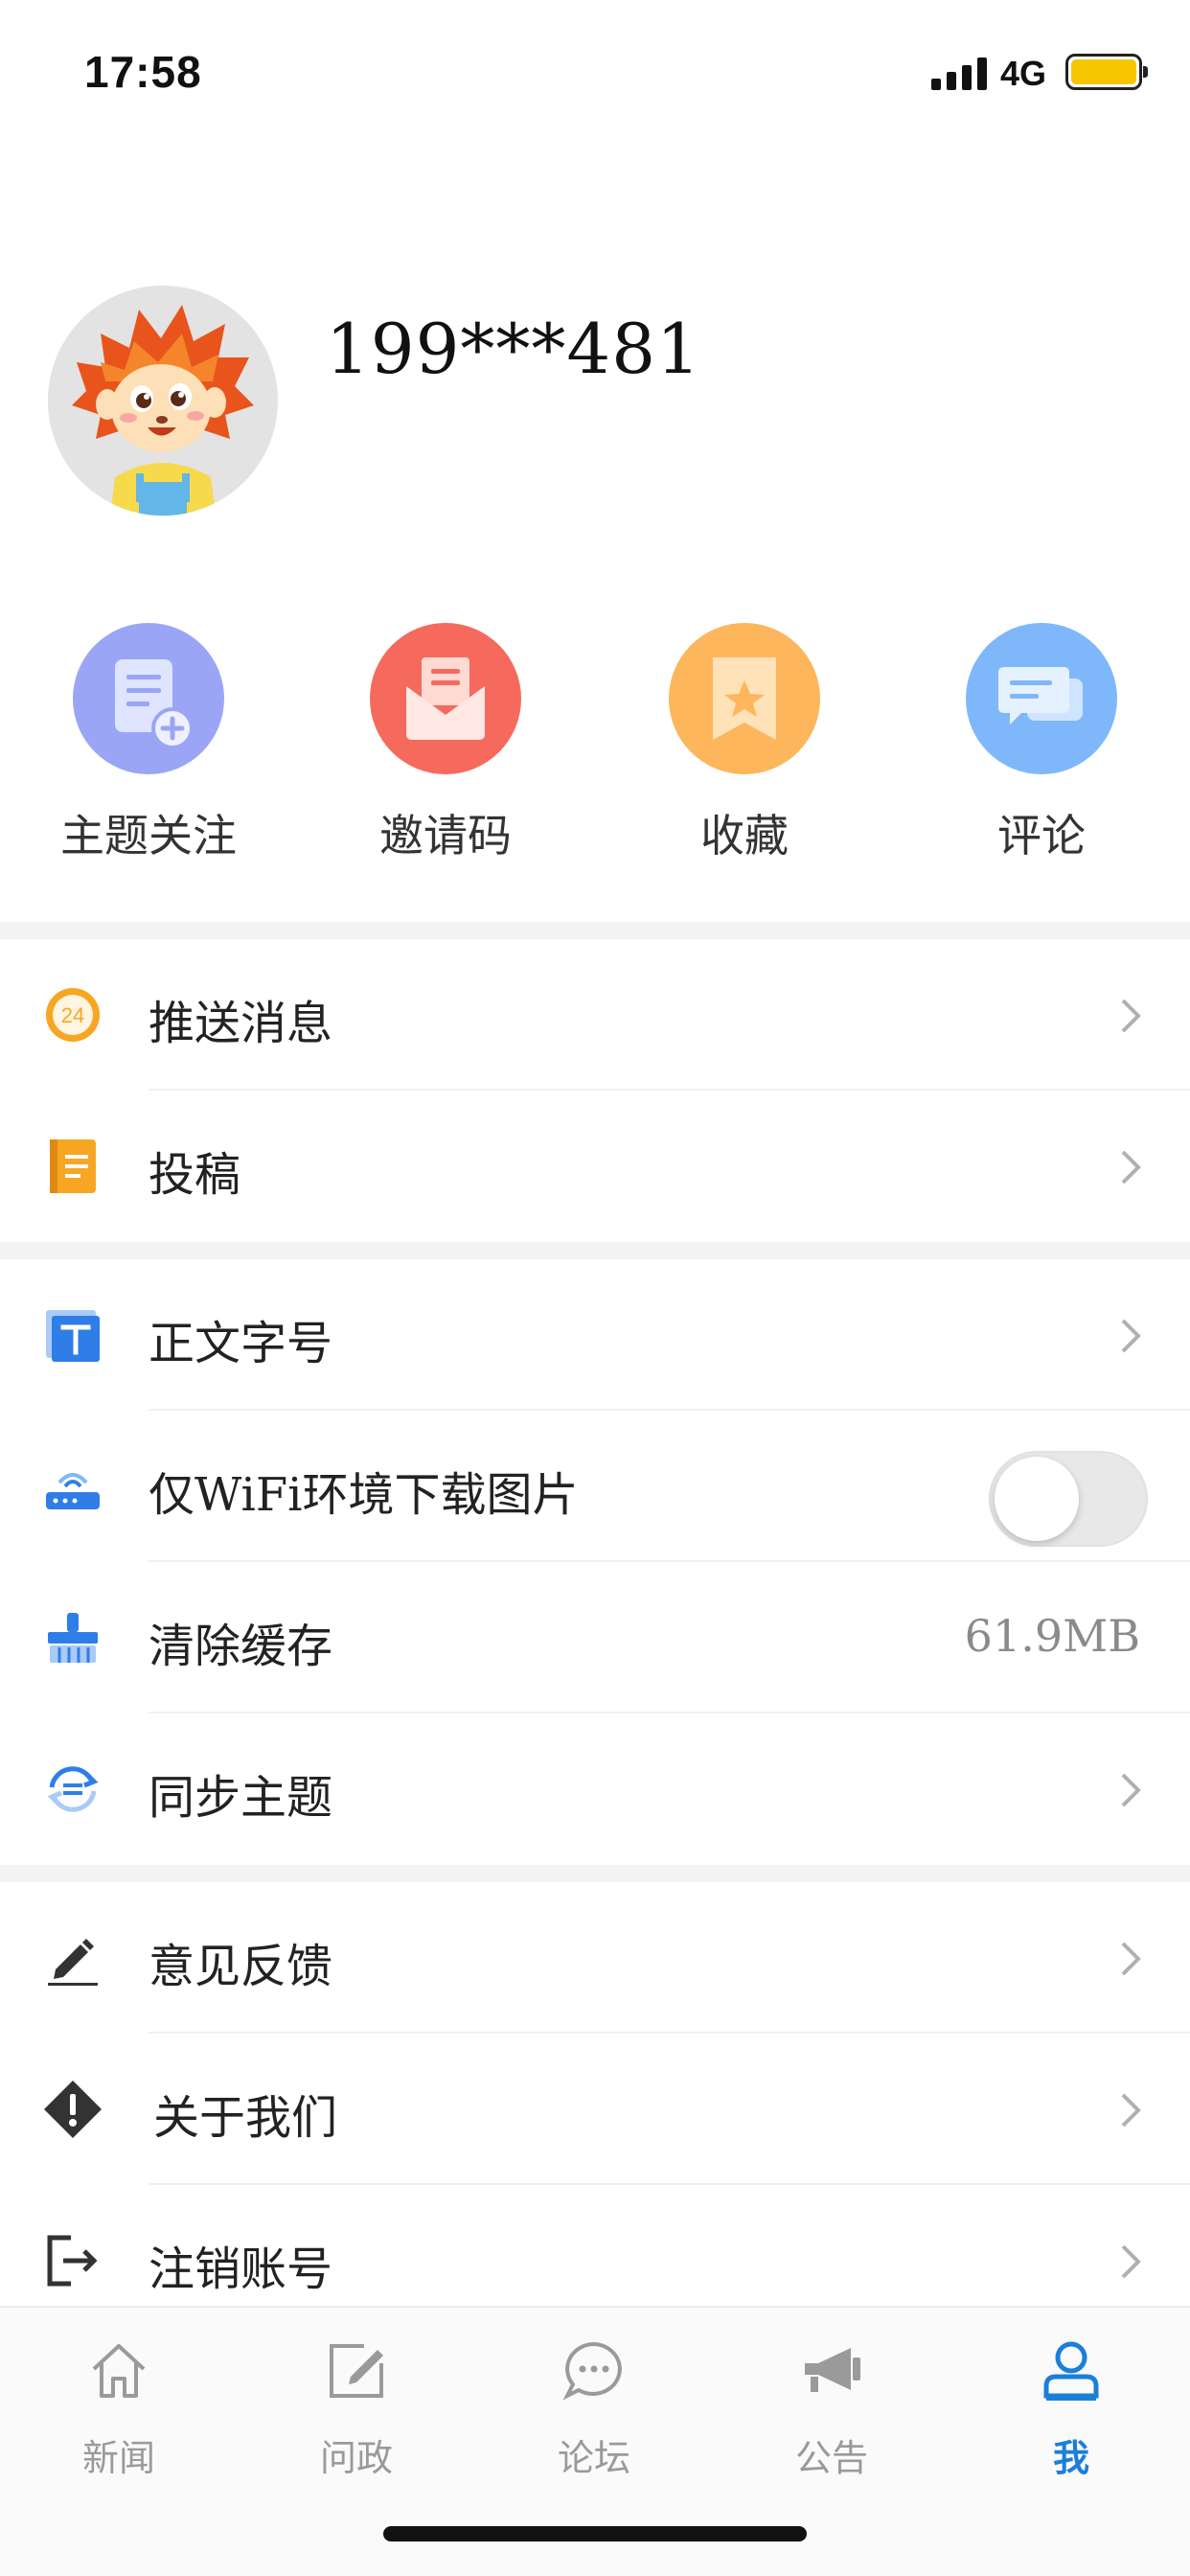  What do you see at coordinates (513, 349) in the screenshot?
I see `username: 199***481` at bounding box center [513, 349].